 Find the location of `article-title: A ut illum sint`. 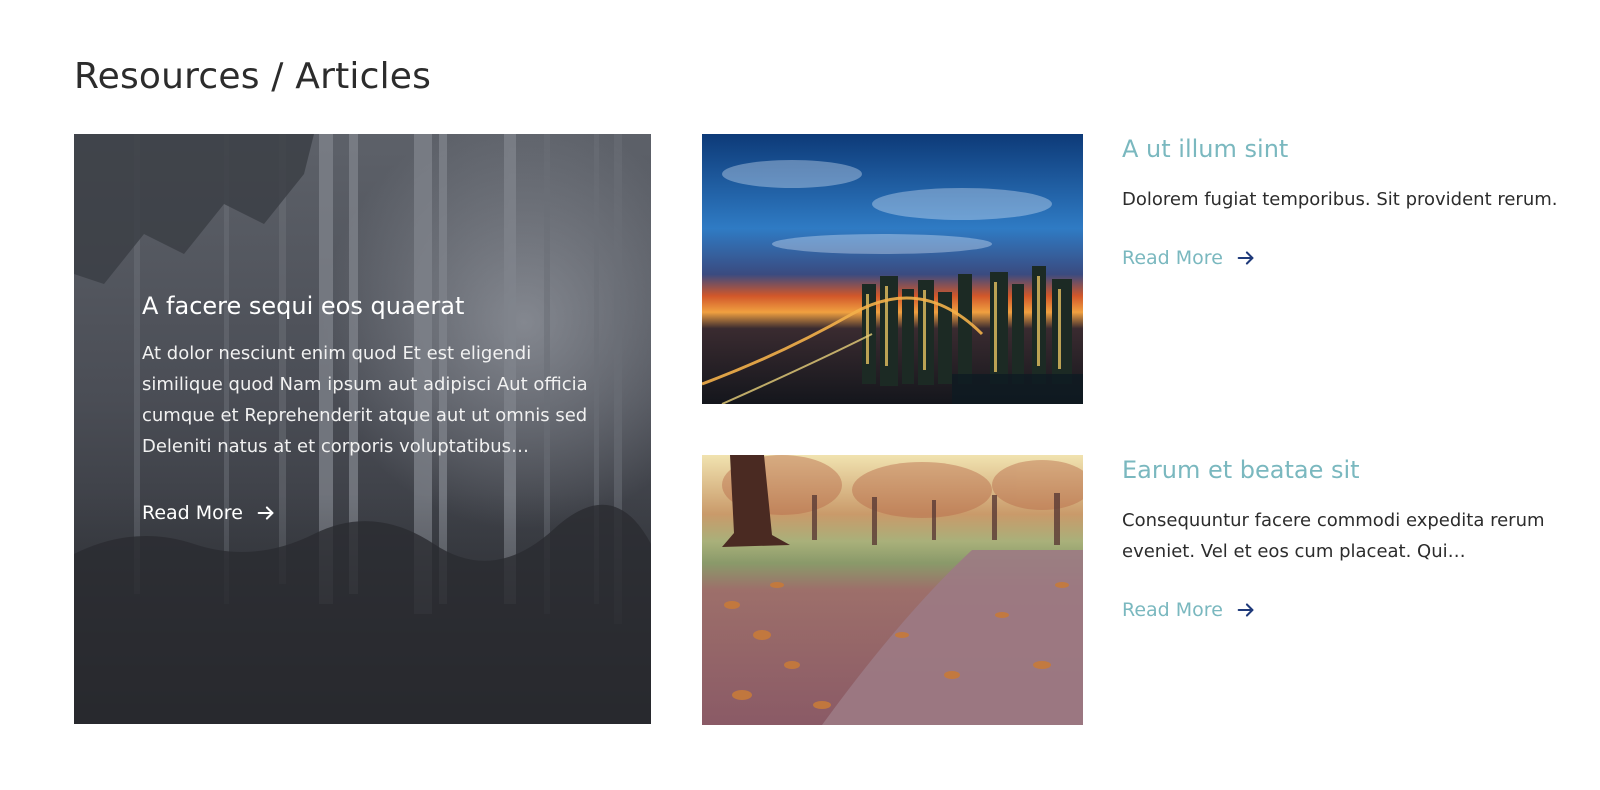

article-title: A ut illum sint is located at coordinates (1342, 149).